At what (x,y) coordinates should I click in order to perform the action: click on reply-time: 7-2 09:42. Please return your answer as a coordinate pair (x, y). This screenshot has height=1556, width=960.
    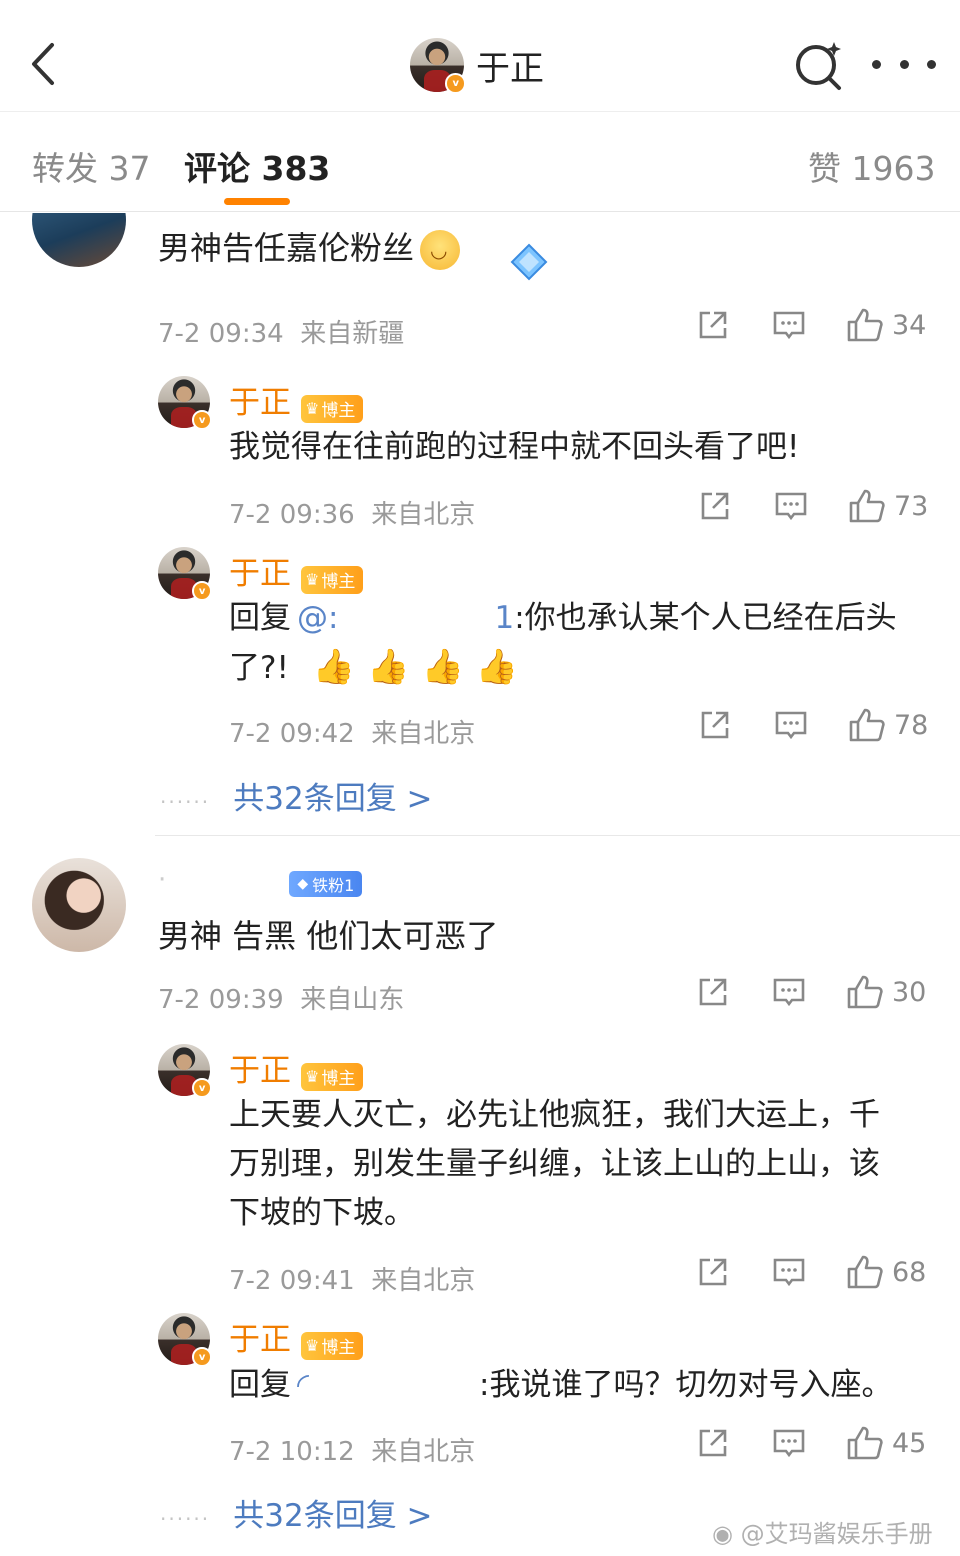
    Looking at the image, I should click on (292, 734).